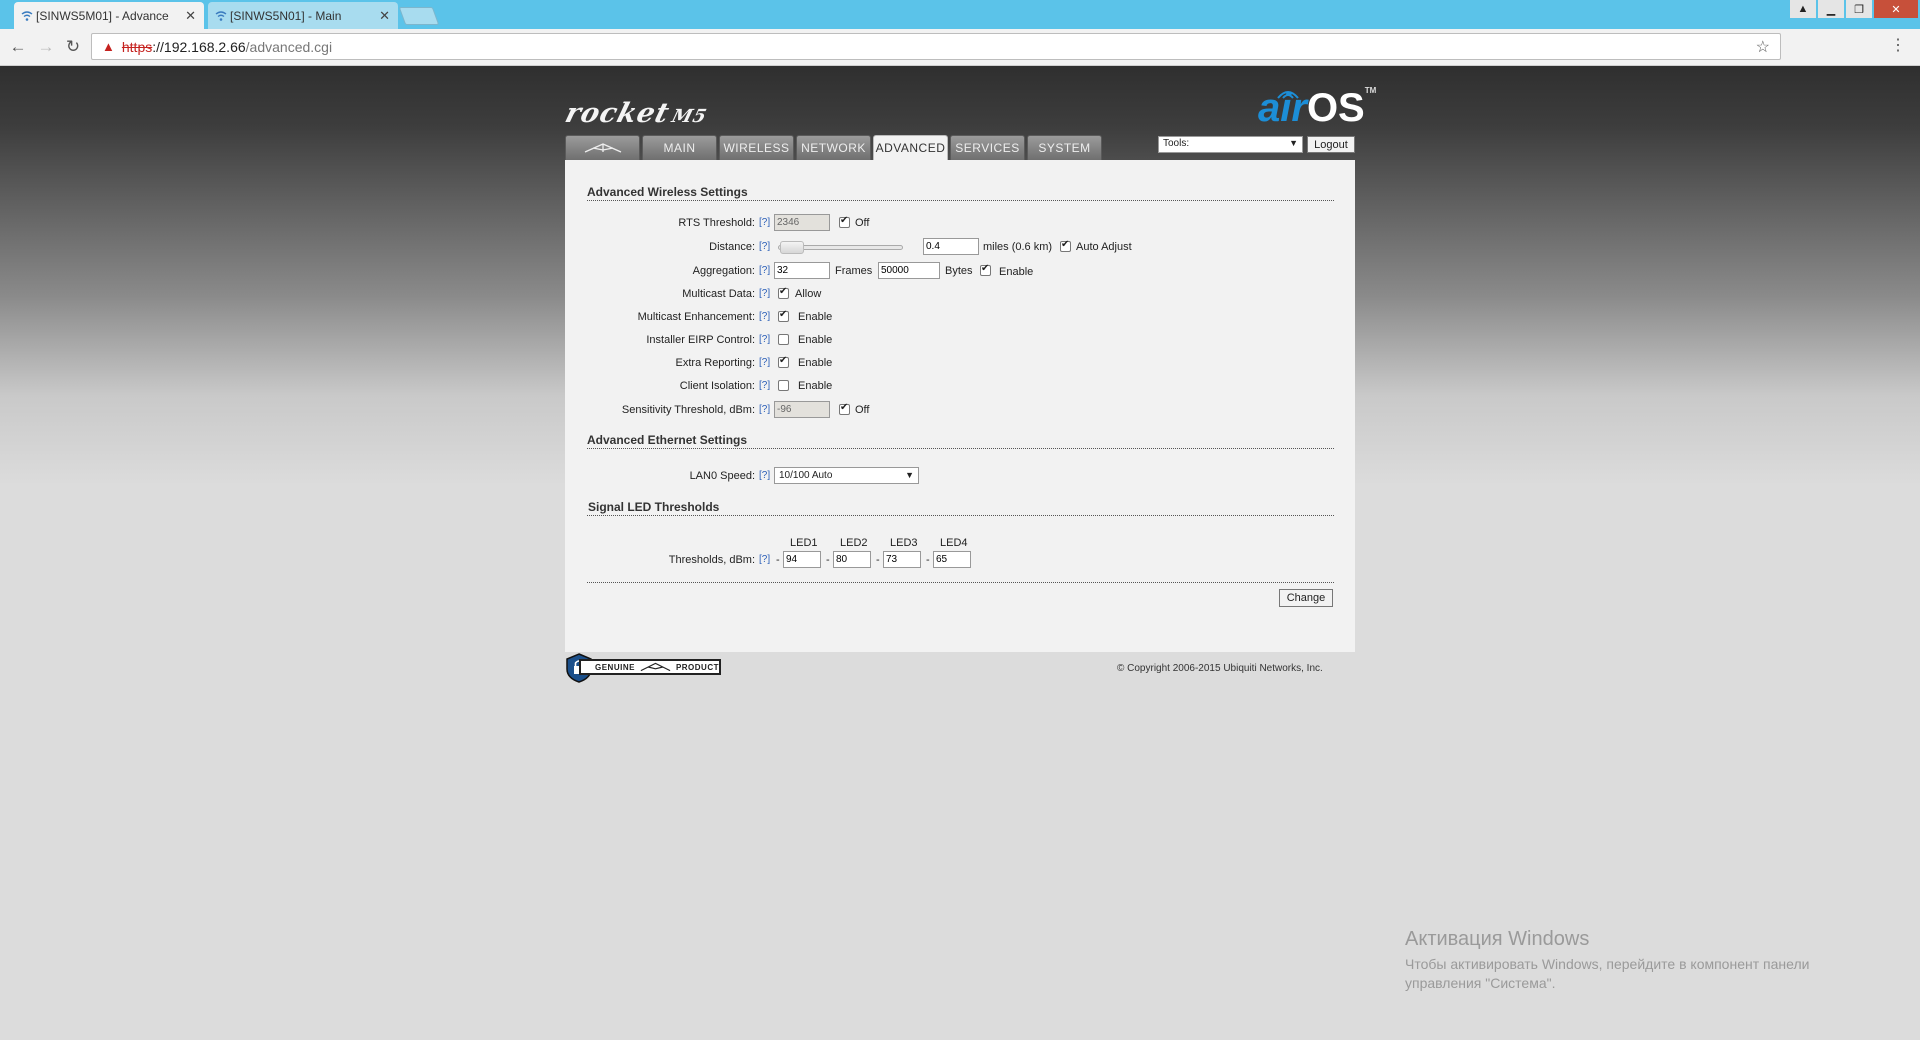 Image resolution: width=1920 pixels, height=1040 pixels. I want to click on browser-tab-advanced: [SINWS5M01] - Advance ✕, so click(109, 15).